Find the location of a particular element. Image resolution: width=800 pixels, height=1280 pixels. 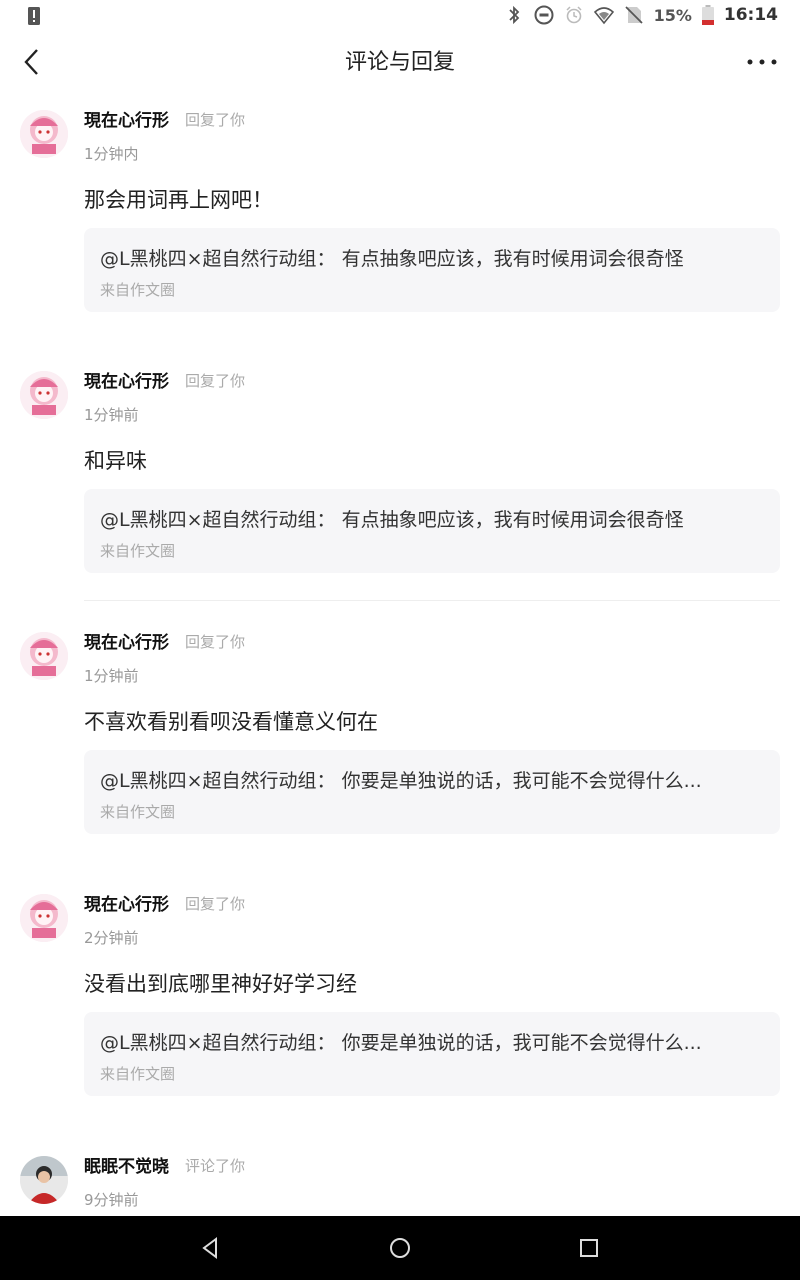

status-bar: 15% 16:14 is located at coordinates (400, 17).